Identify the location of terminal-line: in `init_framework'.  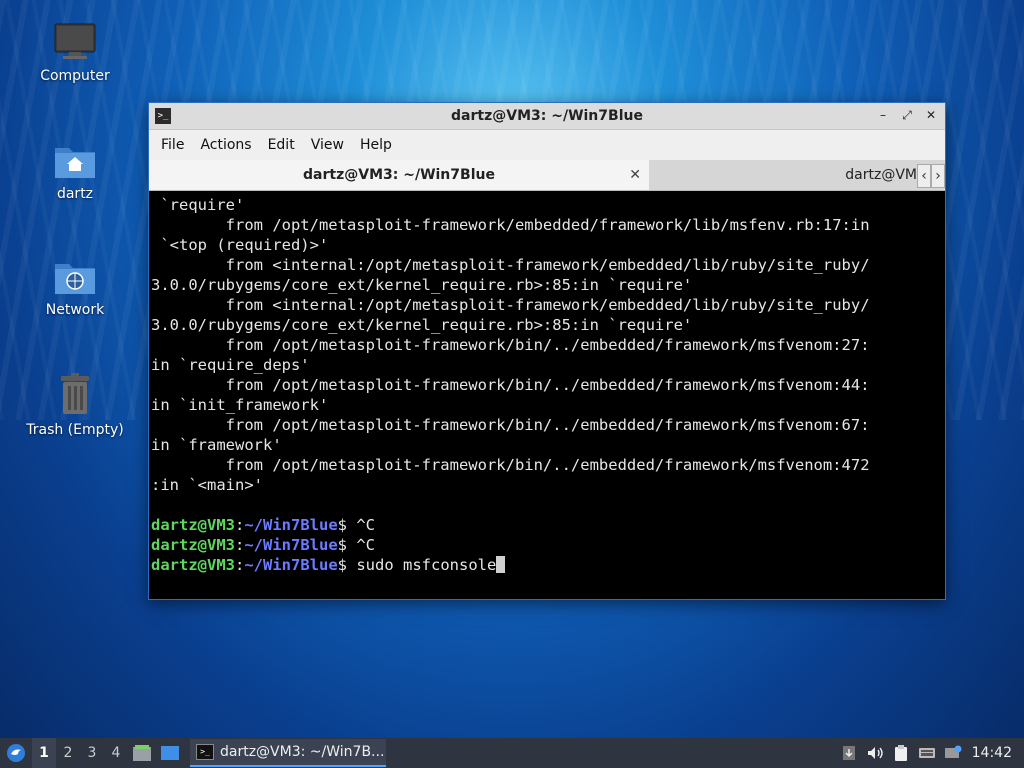
(240, 405).